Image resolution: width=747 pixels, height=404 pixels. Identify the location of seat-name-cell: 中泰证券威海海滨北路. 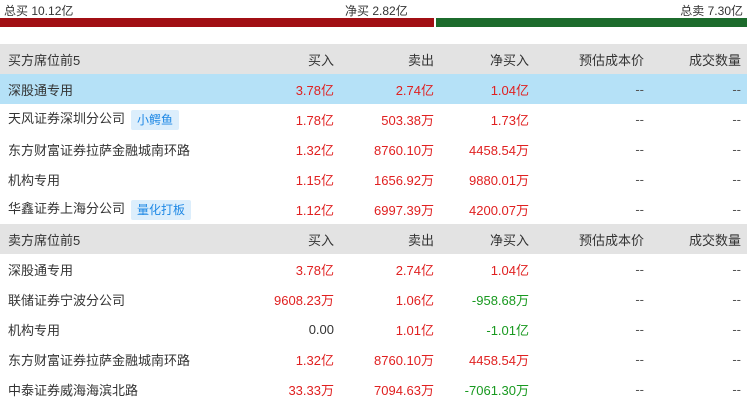
(125, 389).